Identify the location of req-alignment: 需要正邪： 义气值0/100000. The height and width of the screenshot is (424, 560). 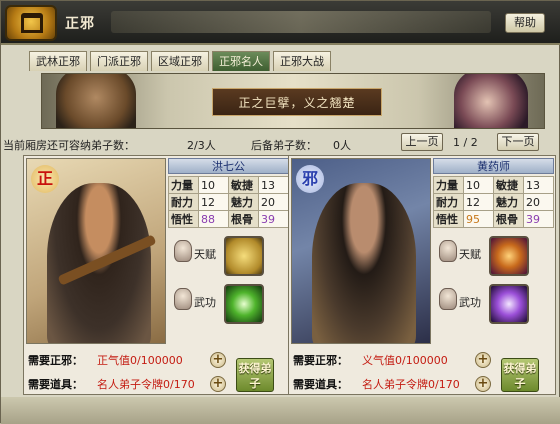
(370, 360).